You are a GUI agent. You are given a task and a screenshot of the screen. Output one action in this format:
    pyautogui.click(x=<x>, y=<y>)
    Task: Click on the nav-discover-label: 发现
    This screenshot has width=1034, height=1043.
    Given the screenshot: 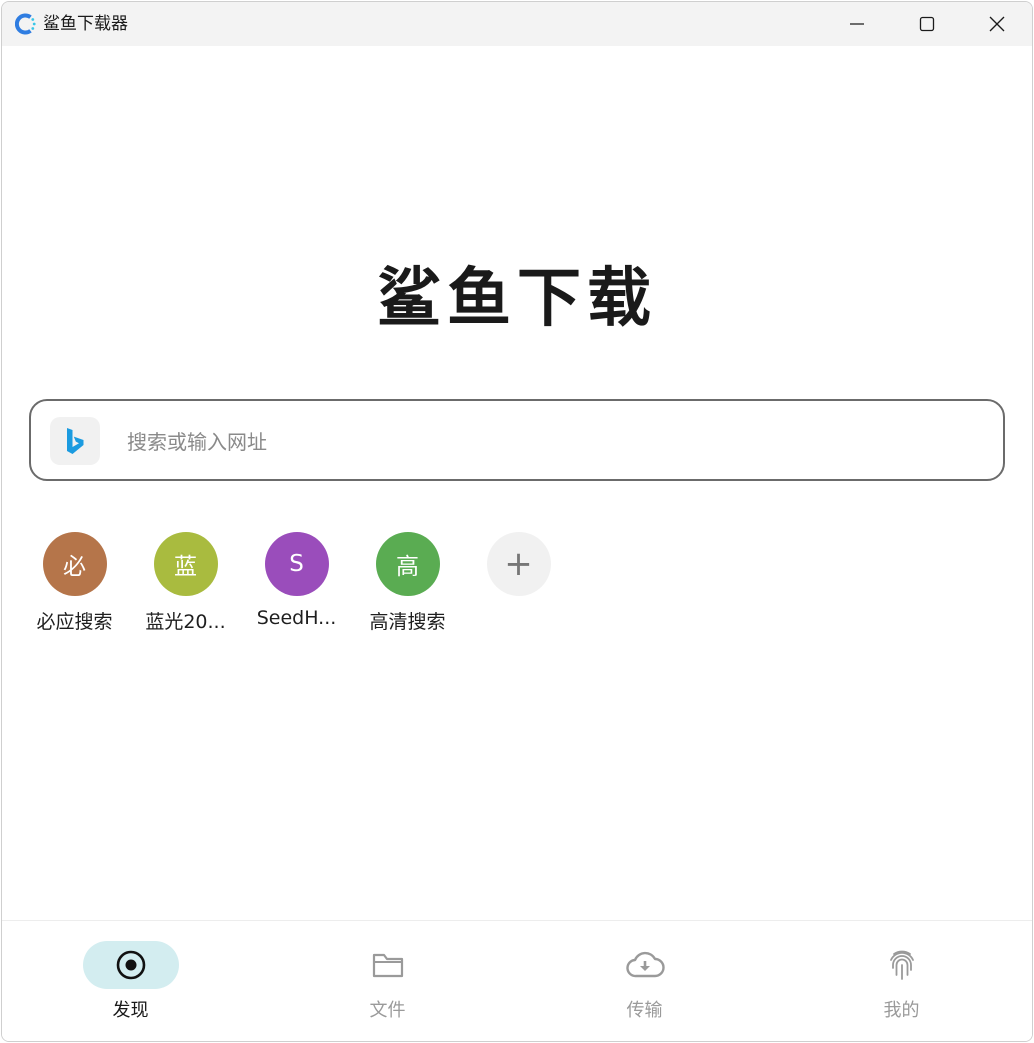 What is the action you would take?
    pyautogui.click(x=130, y=1010)
    